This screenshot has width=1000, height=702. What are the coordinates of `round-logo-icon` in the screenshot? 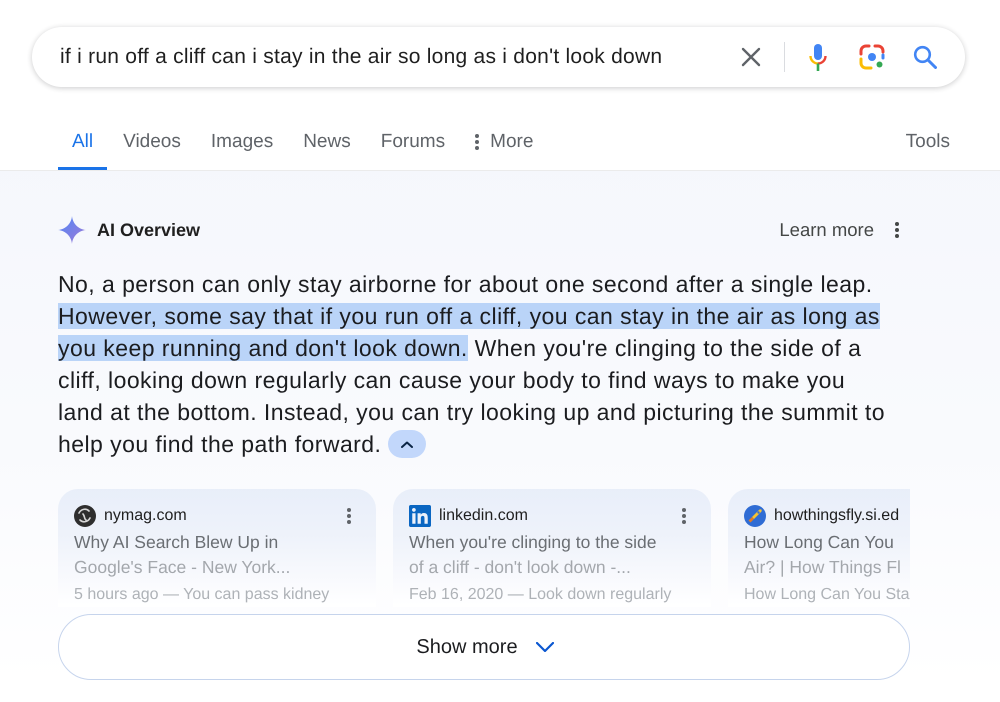 It's located at (85, 516).